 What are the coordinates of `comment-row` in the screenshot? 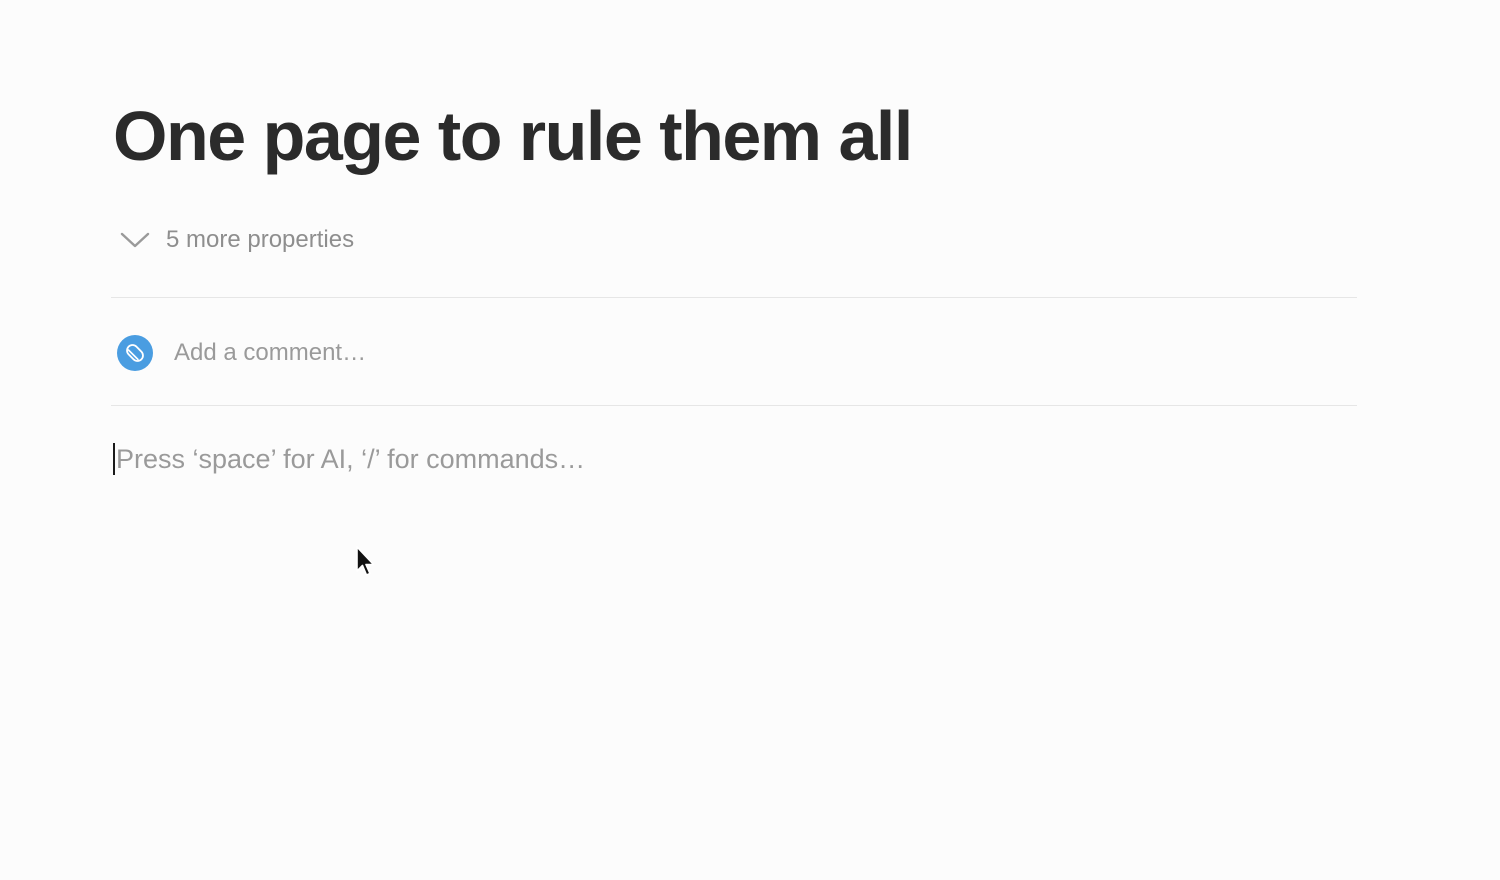 It's located at (445, 353).